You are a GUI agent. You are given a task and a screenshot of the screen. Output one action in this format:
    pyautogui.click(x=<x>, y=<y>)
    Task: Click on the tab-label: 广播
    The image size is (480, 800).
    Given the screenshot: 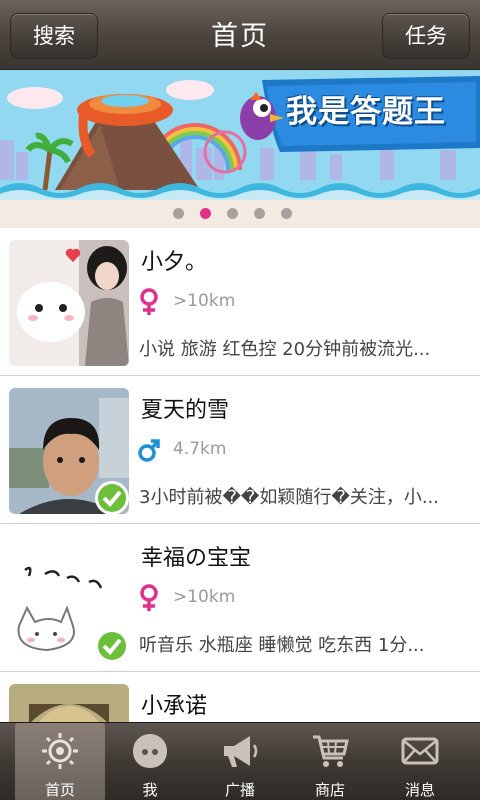 What is the action you would take?
    pyautogui.click(x=239, y=790)
    